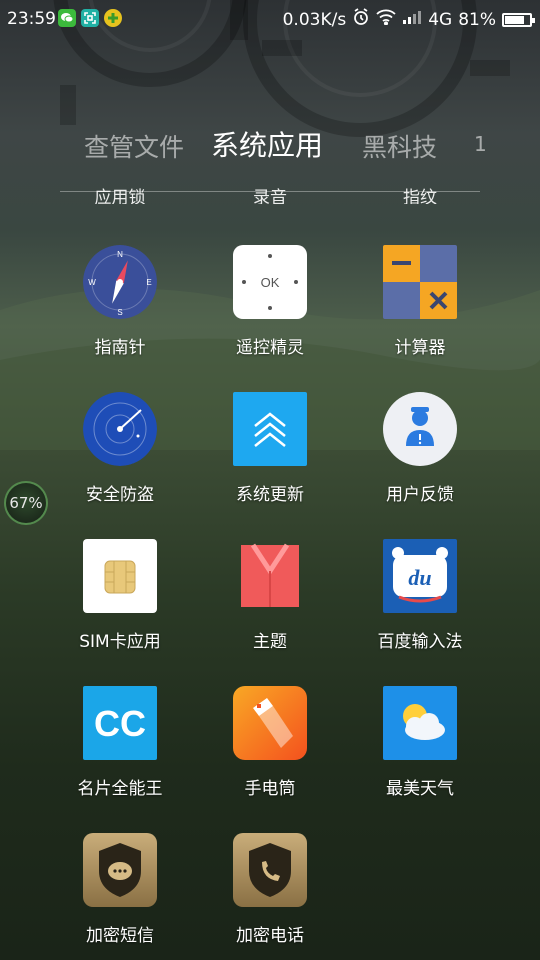 This screenshot has width=540, height=960. I want to click on remote-control-icon: OK, so click(270, 282).